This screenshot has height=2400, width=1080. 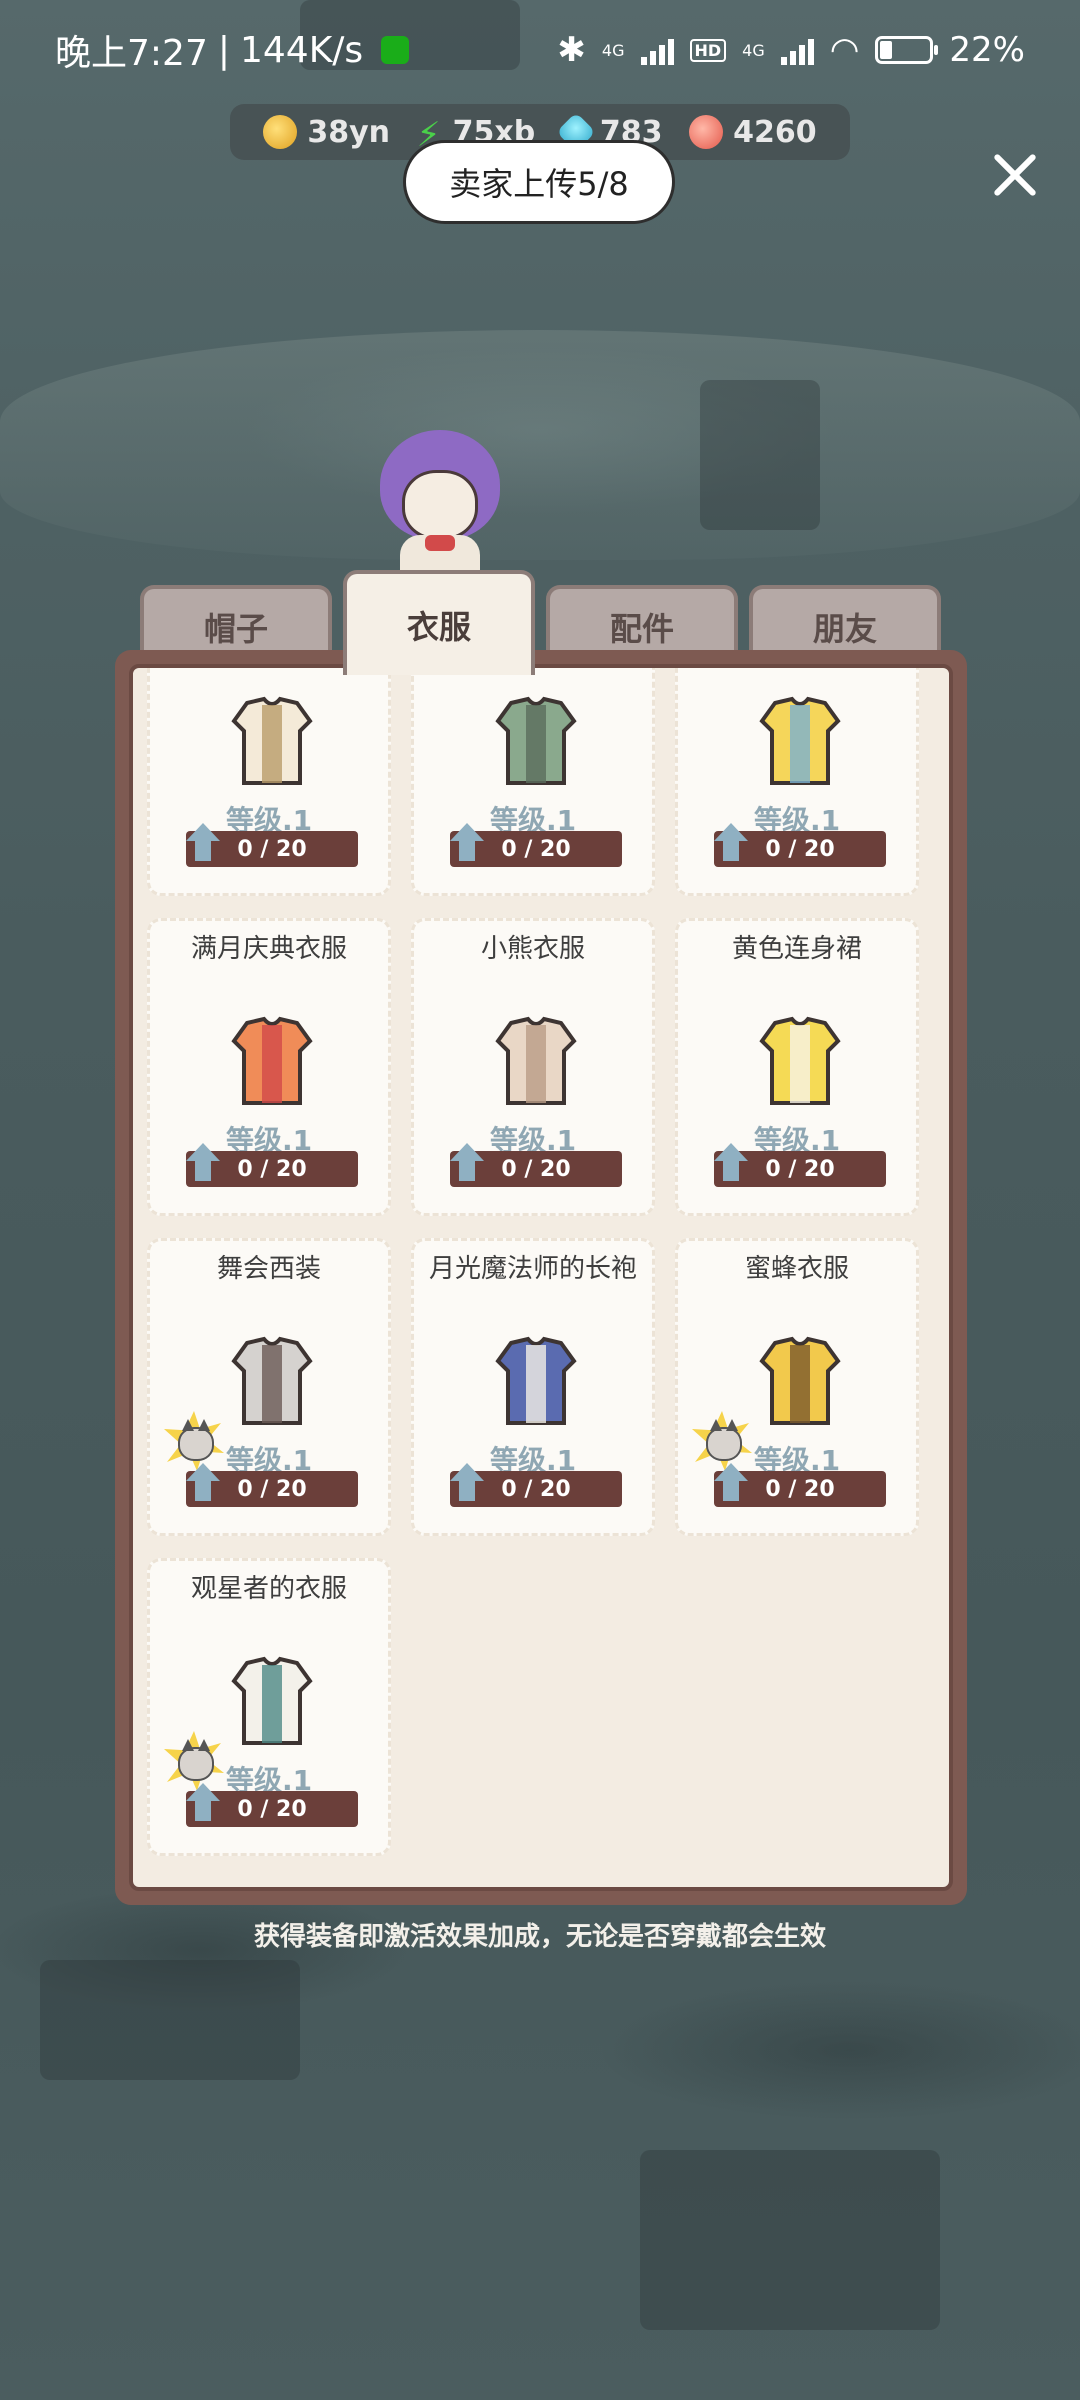 What do you see at coordinates (800, 741) in the screenshot?
I see `dress-yellow-denim-icon` at bounding box center [800, 741].